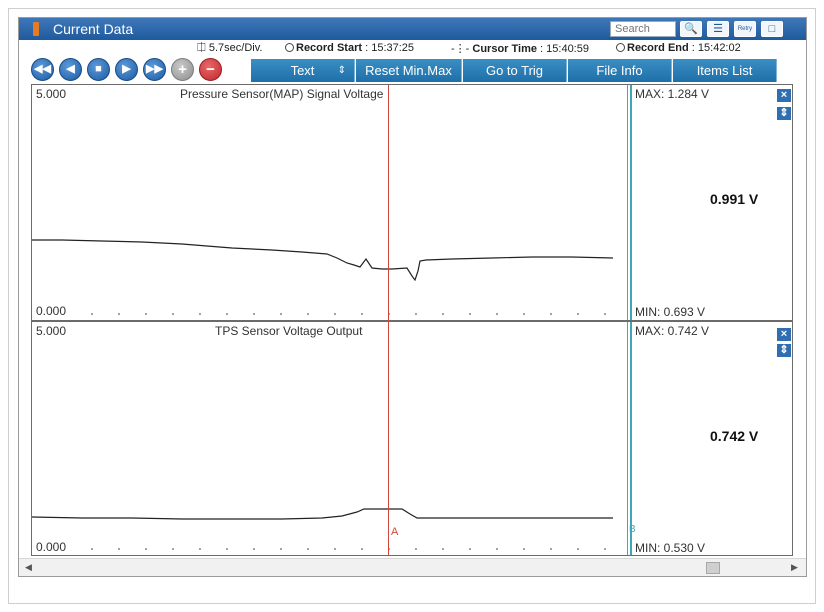 The width and height of the screenshot is (824, 612). Describe the element at coordinates (210, 69) in the screenshot. I see `zoom-out-button: −` at that location.